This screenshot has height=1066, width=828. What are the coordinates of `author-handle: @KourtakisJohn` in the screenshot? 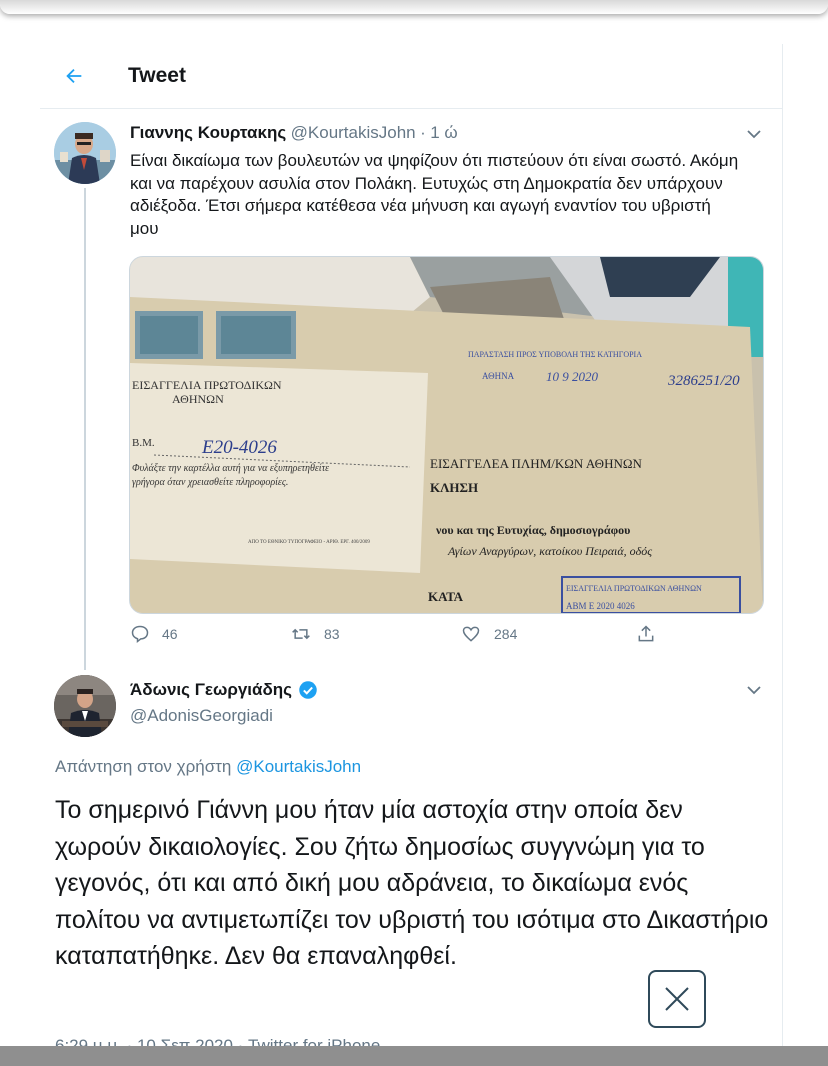 It's located at (353, 132).